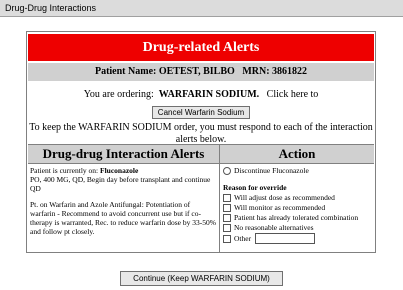 Image resolution: width=403 pixels, height=290 pixels. Describe the element at coordinates (119, 170) in the screenshot. I see `current-med-name: Fluconazole` at that location.